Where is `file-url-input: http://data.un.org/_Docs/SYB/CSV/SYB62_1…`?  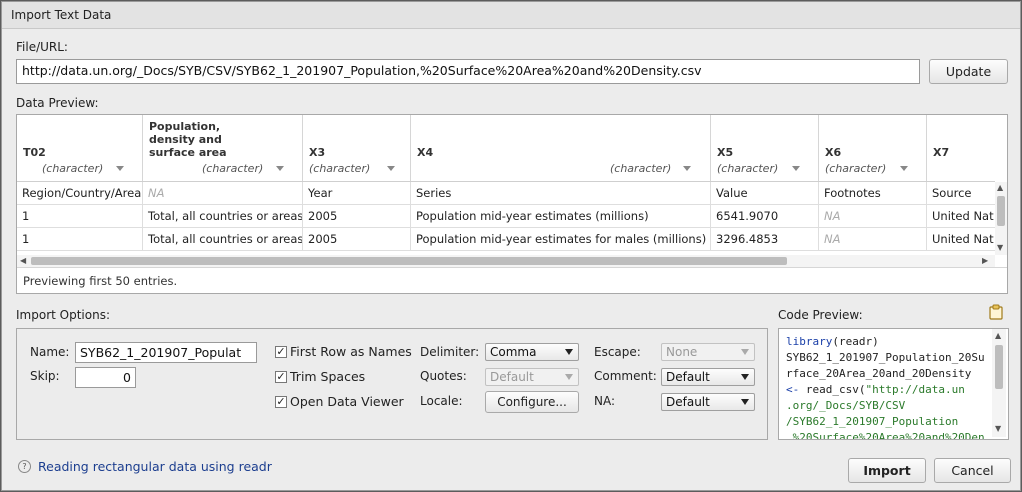 file-url-input: http://data.un.org/_Docs/SYB/CSV/SYB62_1… is located at coordinates (468, 71).